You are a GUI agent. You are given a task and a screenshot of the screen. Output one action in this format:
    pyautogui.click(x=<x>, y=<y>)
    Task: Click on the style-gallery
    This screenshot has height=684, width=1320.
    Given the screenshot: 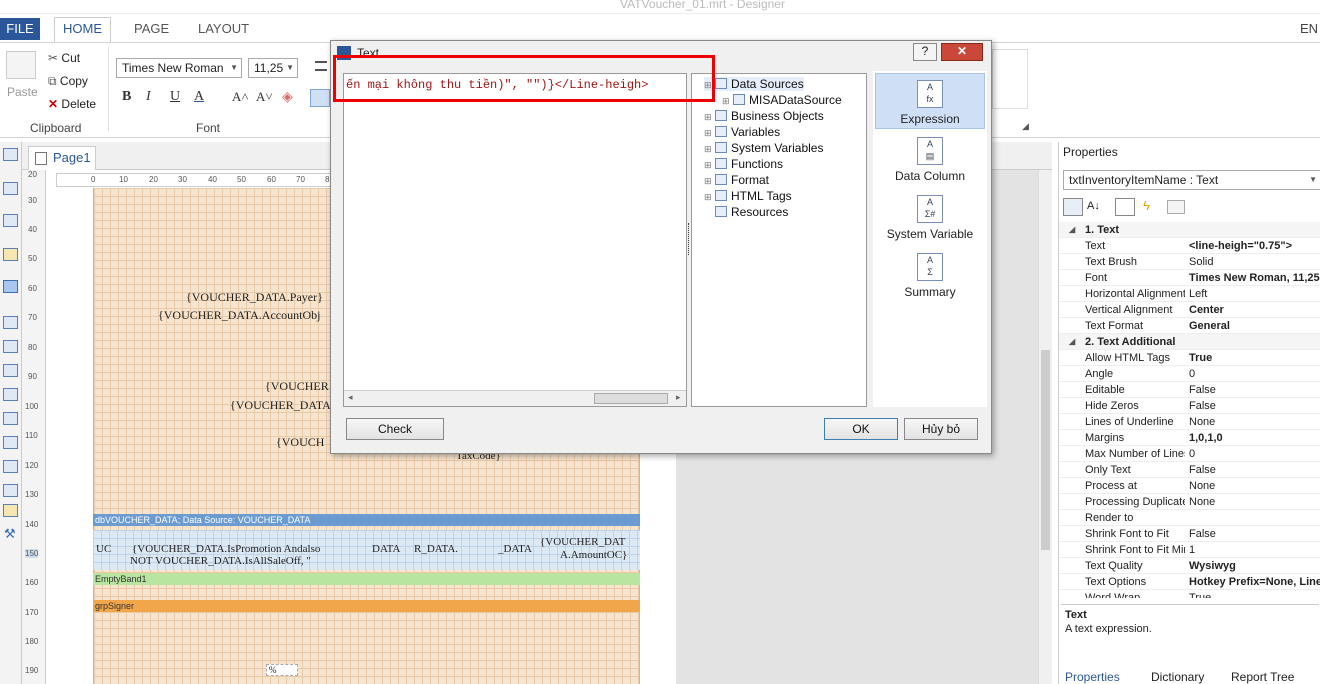 What is the action you would take?
    pyautogui.click(x=1010, y=79)
    